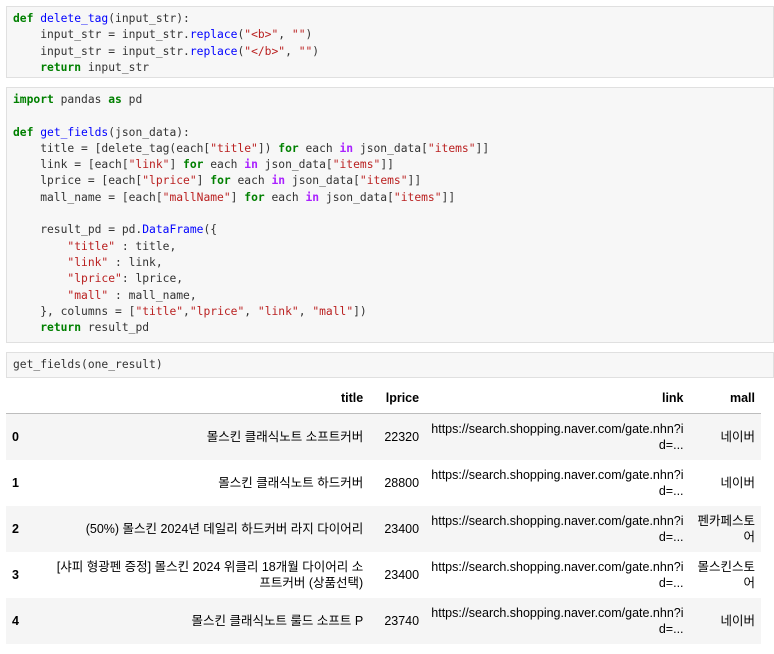  What do you see at coordinates (78, 181) in the screenshot?
I see `code-token: lprice = [each[` at bounding box center [78, 181].